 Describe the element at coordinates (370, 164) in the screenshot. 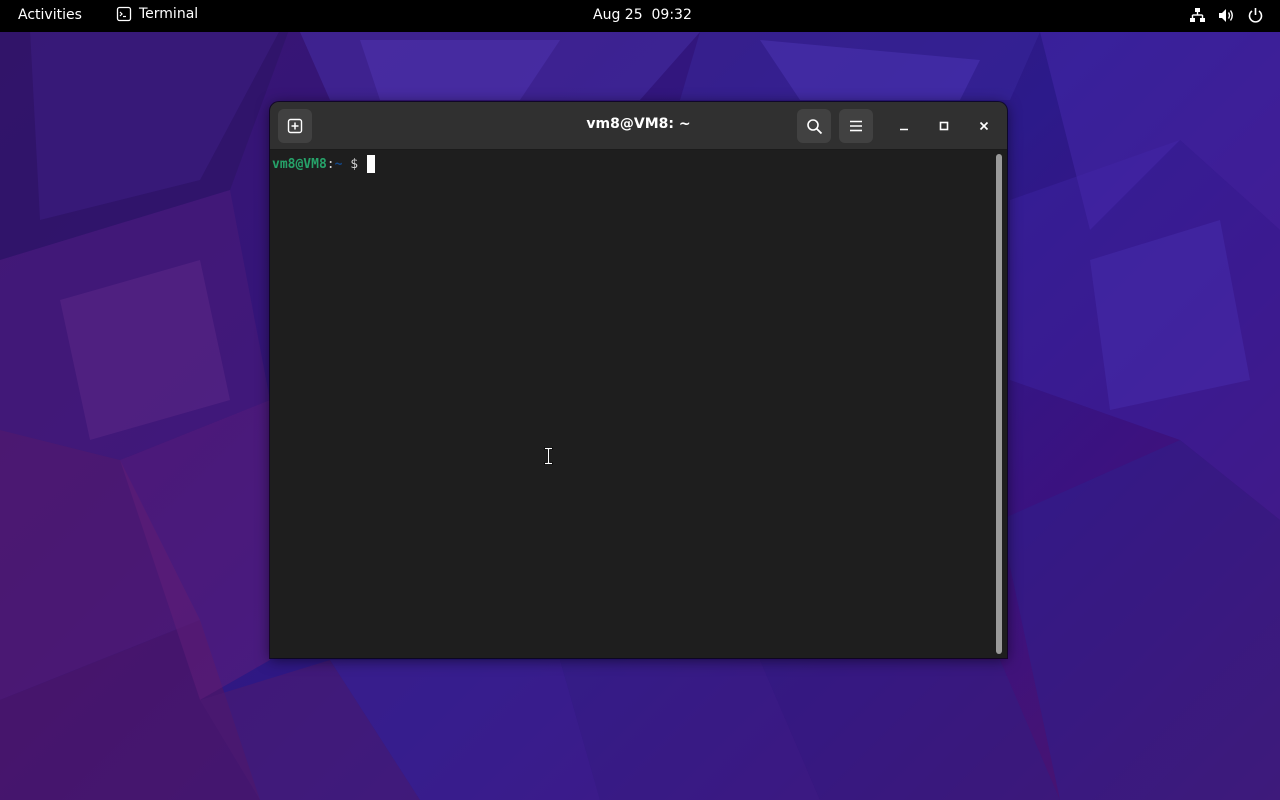

I see `text-cursor` at that location.